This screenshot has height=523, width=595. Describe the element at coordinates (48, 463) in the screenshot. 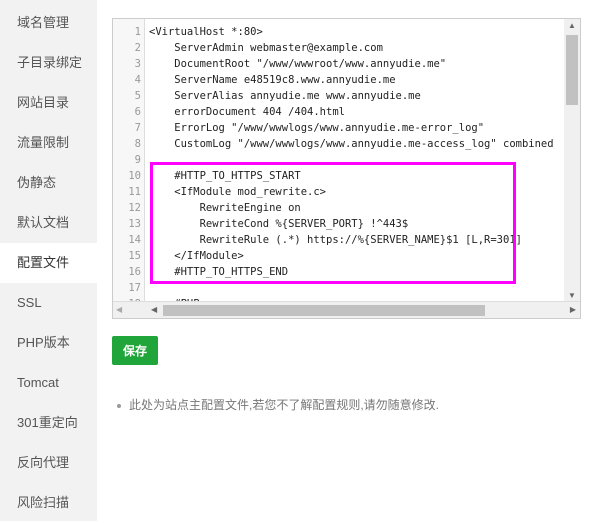

I see `sidebar-item: 反向代理` at that location.